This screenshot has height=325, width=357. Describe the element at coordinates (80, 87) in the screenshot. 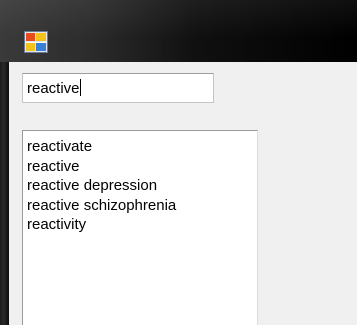

I see `text-caret` at that location.